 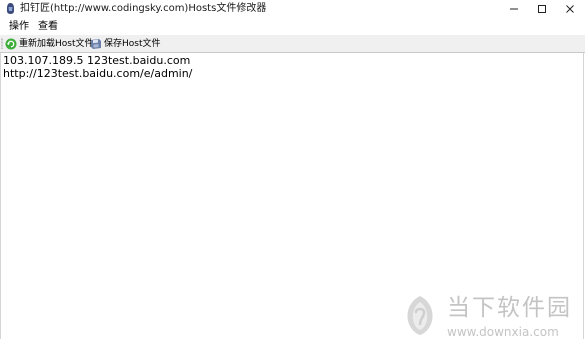 What do you see at coordinates (420, 315) in the screenshot?
I see `downxia-logo-icon` at bounding box center [420, 315].